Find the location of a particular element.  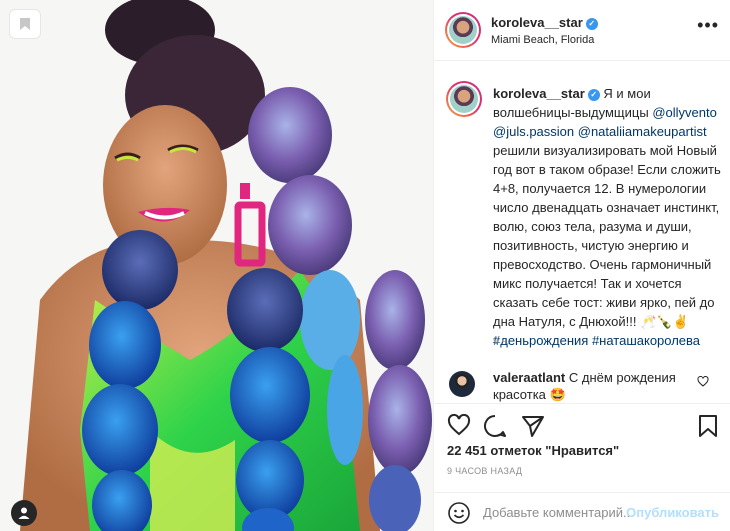

user-tag-button is located at coordinates (24, 513).